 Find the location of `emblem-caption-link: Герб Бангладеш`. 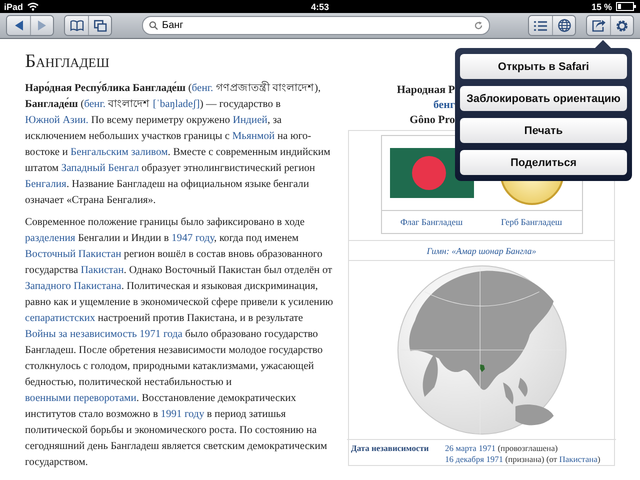

emblem-caption-link: Герб Бангладеш is located at coordinates (532, 222).